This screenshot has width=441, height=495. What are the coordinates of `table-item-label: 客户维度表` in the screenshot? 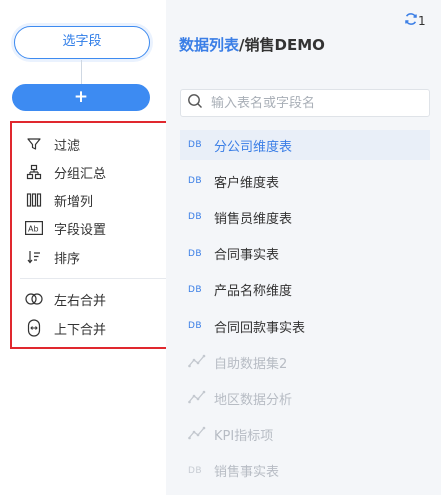 It's located at (247, 183).